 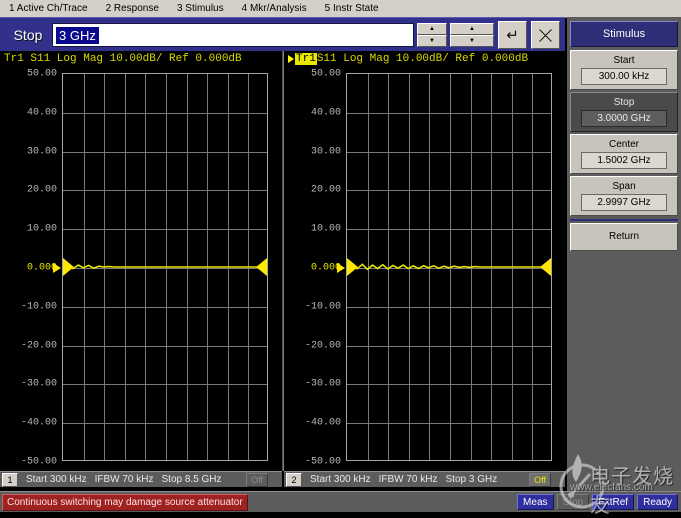 I want to click on softkey-start: Start 300.00 kHz, so click(x=624, y=70).